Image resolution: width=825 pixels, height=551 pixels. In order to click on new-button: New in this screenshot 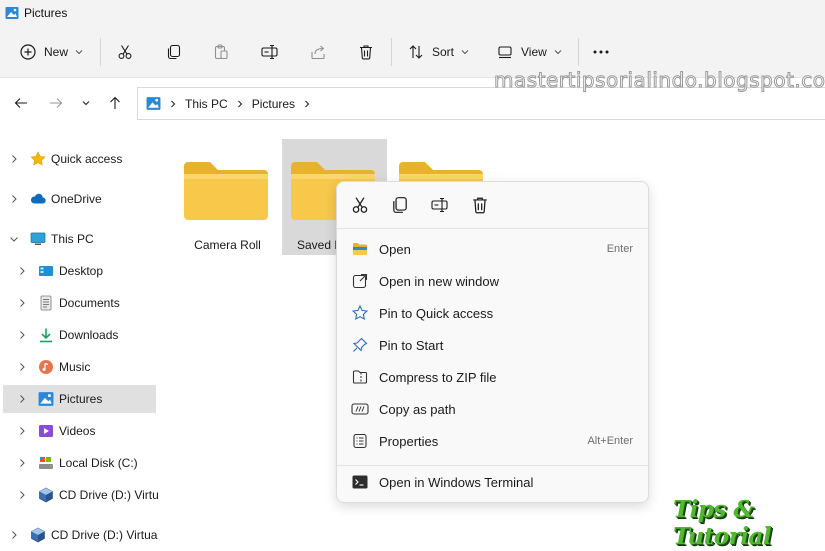, I will do `click(51, 52)`.